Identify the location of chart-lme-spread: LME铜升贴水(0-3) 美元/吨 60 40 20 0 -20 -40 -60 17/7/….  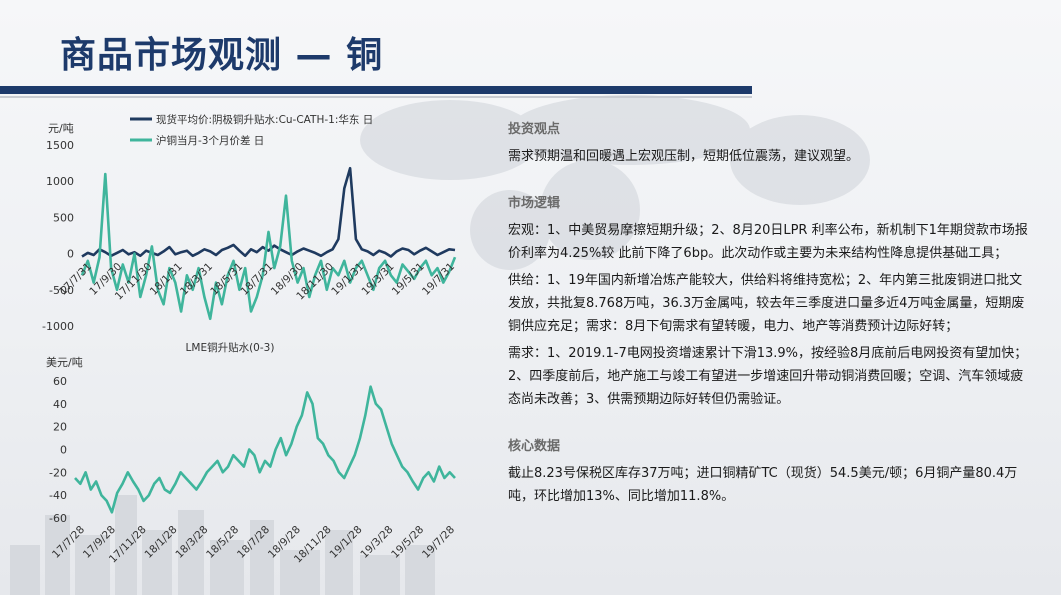
(251, 453).